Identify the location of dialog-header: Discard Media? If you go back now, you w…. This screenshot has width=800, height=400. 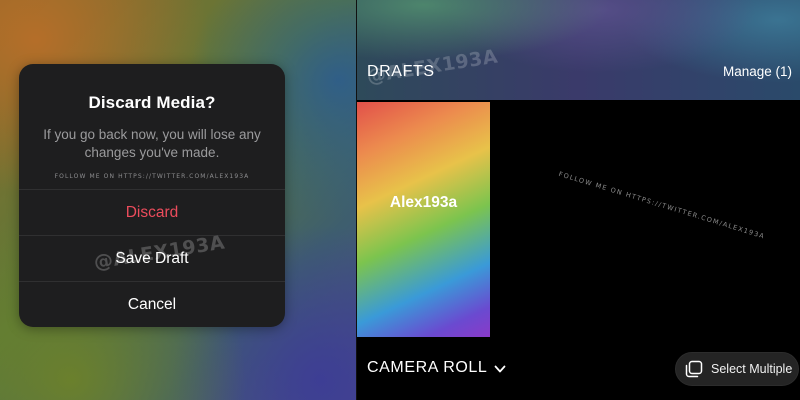
(152, 126).